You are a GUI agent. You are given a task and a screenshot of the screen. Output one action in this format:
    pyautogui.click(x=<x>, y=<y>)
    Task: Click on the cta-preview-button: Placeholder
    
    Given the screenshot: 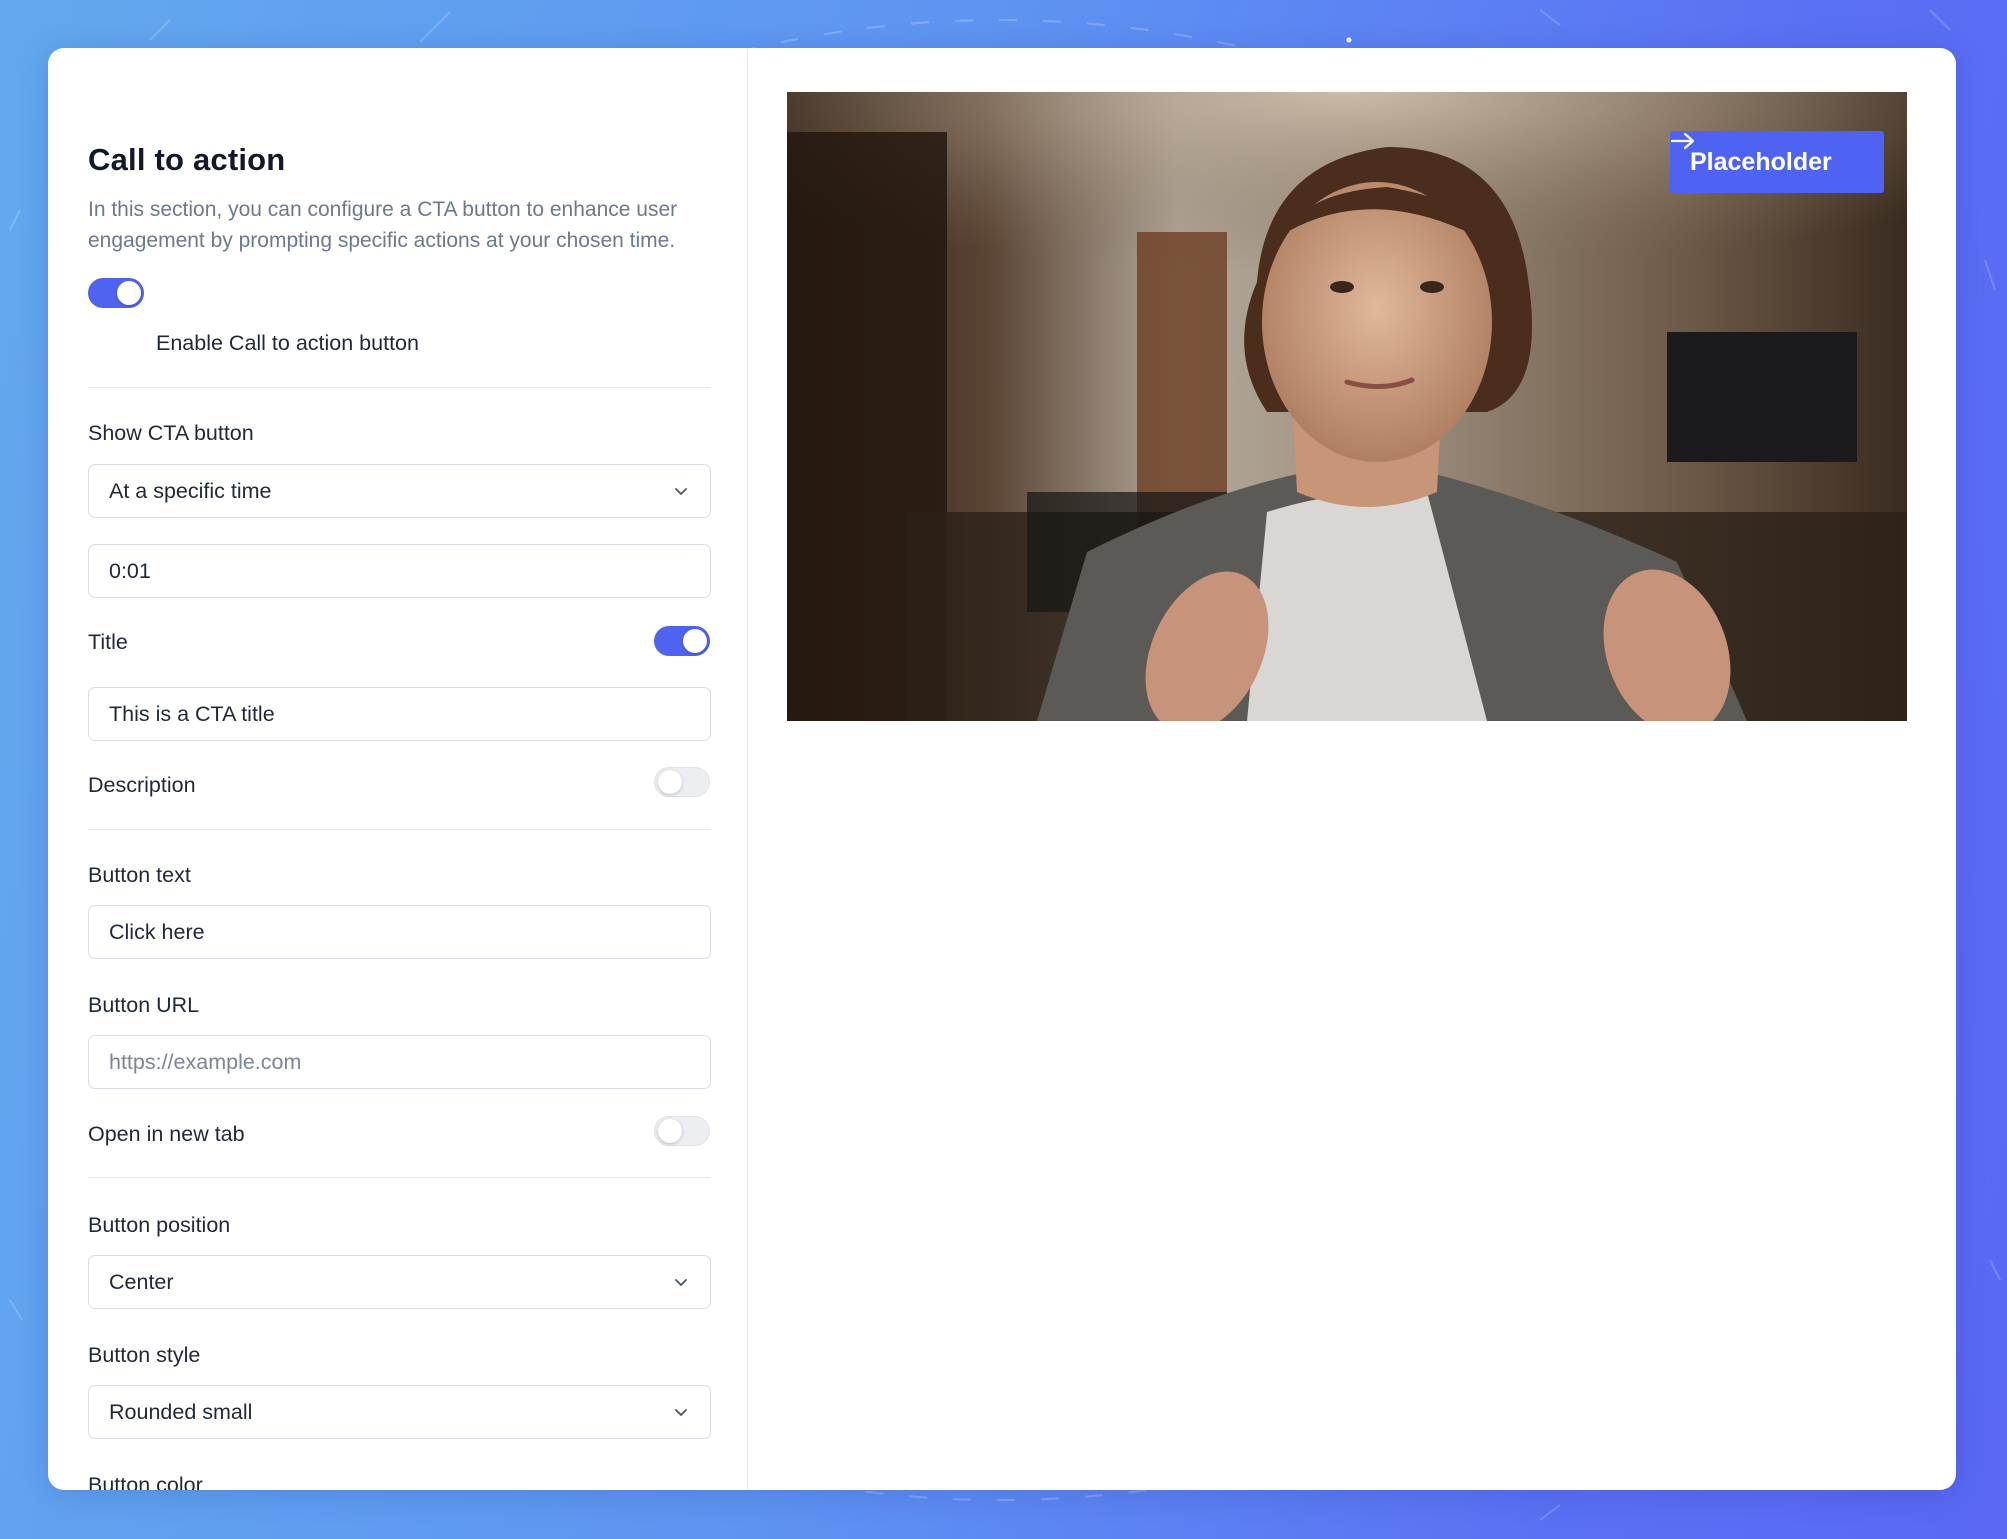 What is the action you would take?
    pyautogui.click(x=1777, y=162)
    